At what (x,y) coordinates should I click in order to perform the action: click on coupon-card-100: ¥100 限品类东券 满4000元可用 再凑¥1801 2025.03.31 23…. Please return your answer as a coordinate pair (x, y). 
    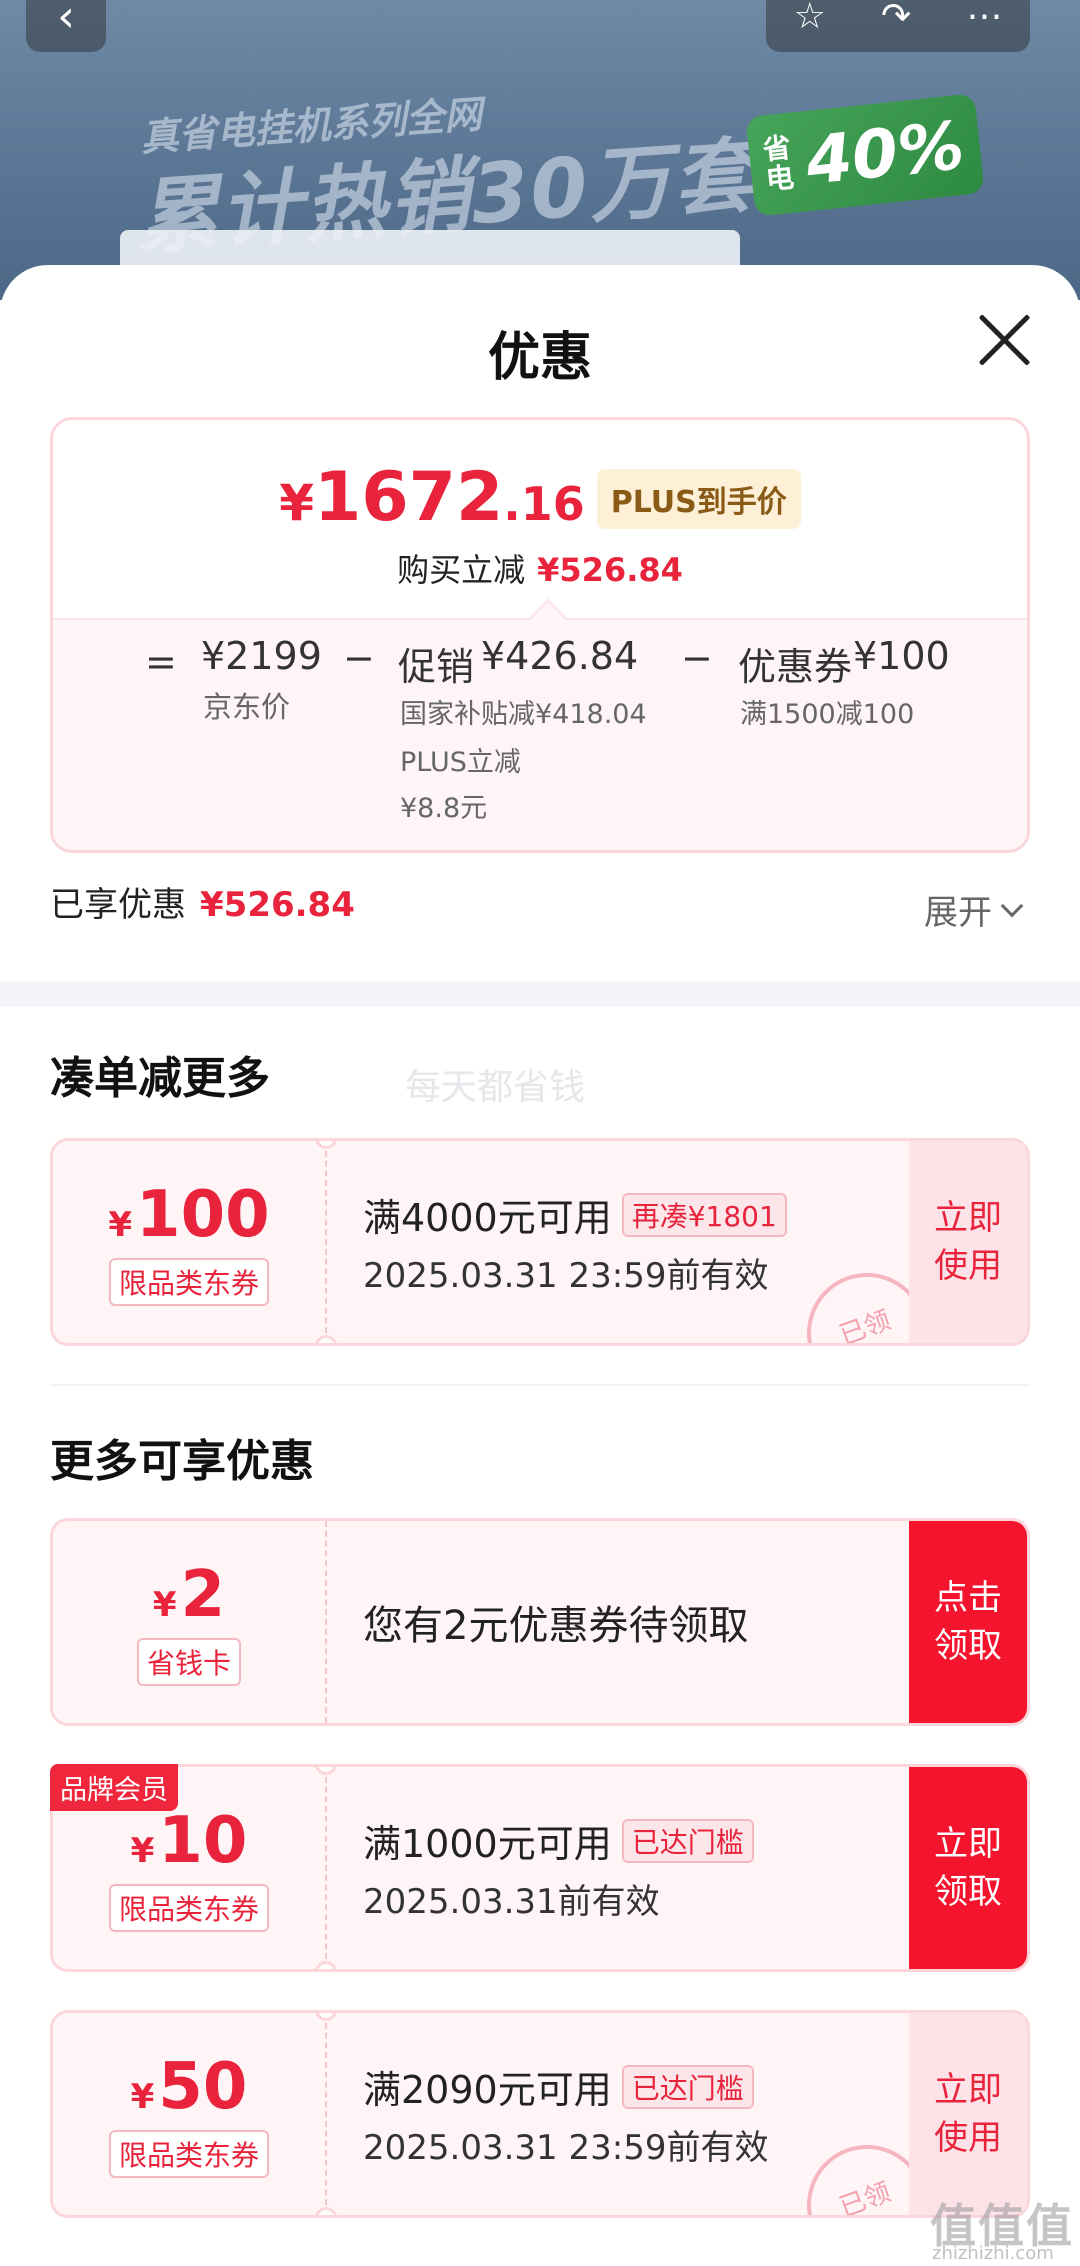
    Looking at the image, I should click on (540, 1242).